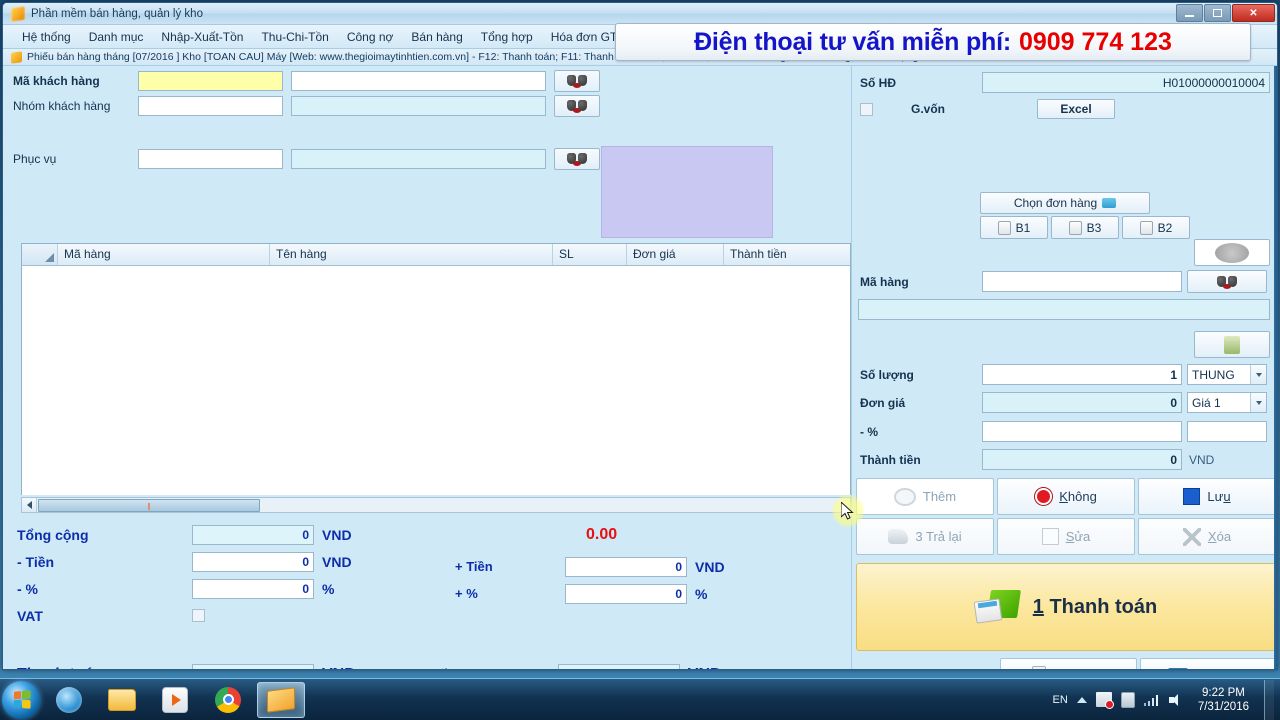 Image resolution: width=1280 pixels, height=720 pixels. What do you see at coordinates (577, 106) in the screenshot?
I see `customer-group-lookup-button` at bounding box center [577, 106].